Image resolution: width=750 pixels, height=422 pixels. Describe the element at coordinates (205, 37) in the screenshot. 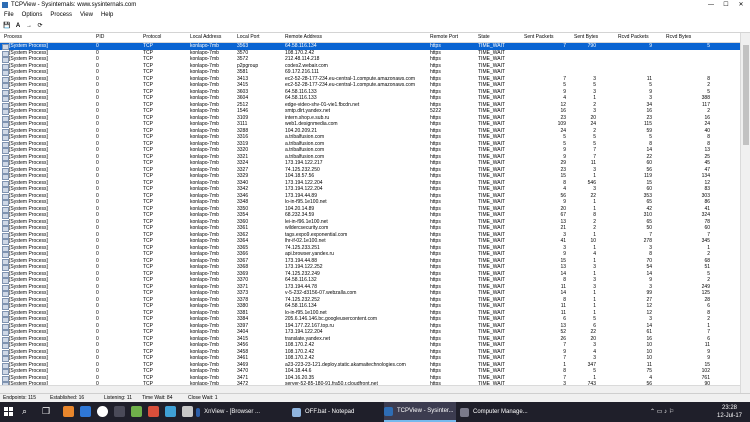

I see `column-header-local-address: Local Address` at that location.